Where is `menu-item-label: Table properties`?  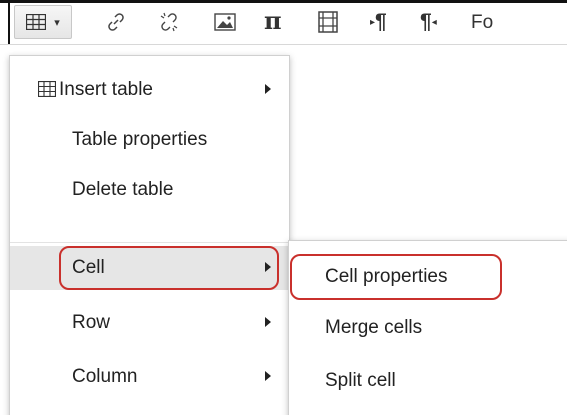 menu-item-label: Table properties is located at coordinates (140, 139).